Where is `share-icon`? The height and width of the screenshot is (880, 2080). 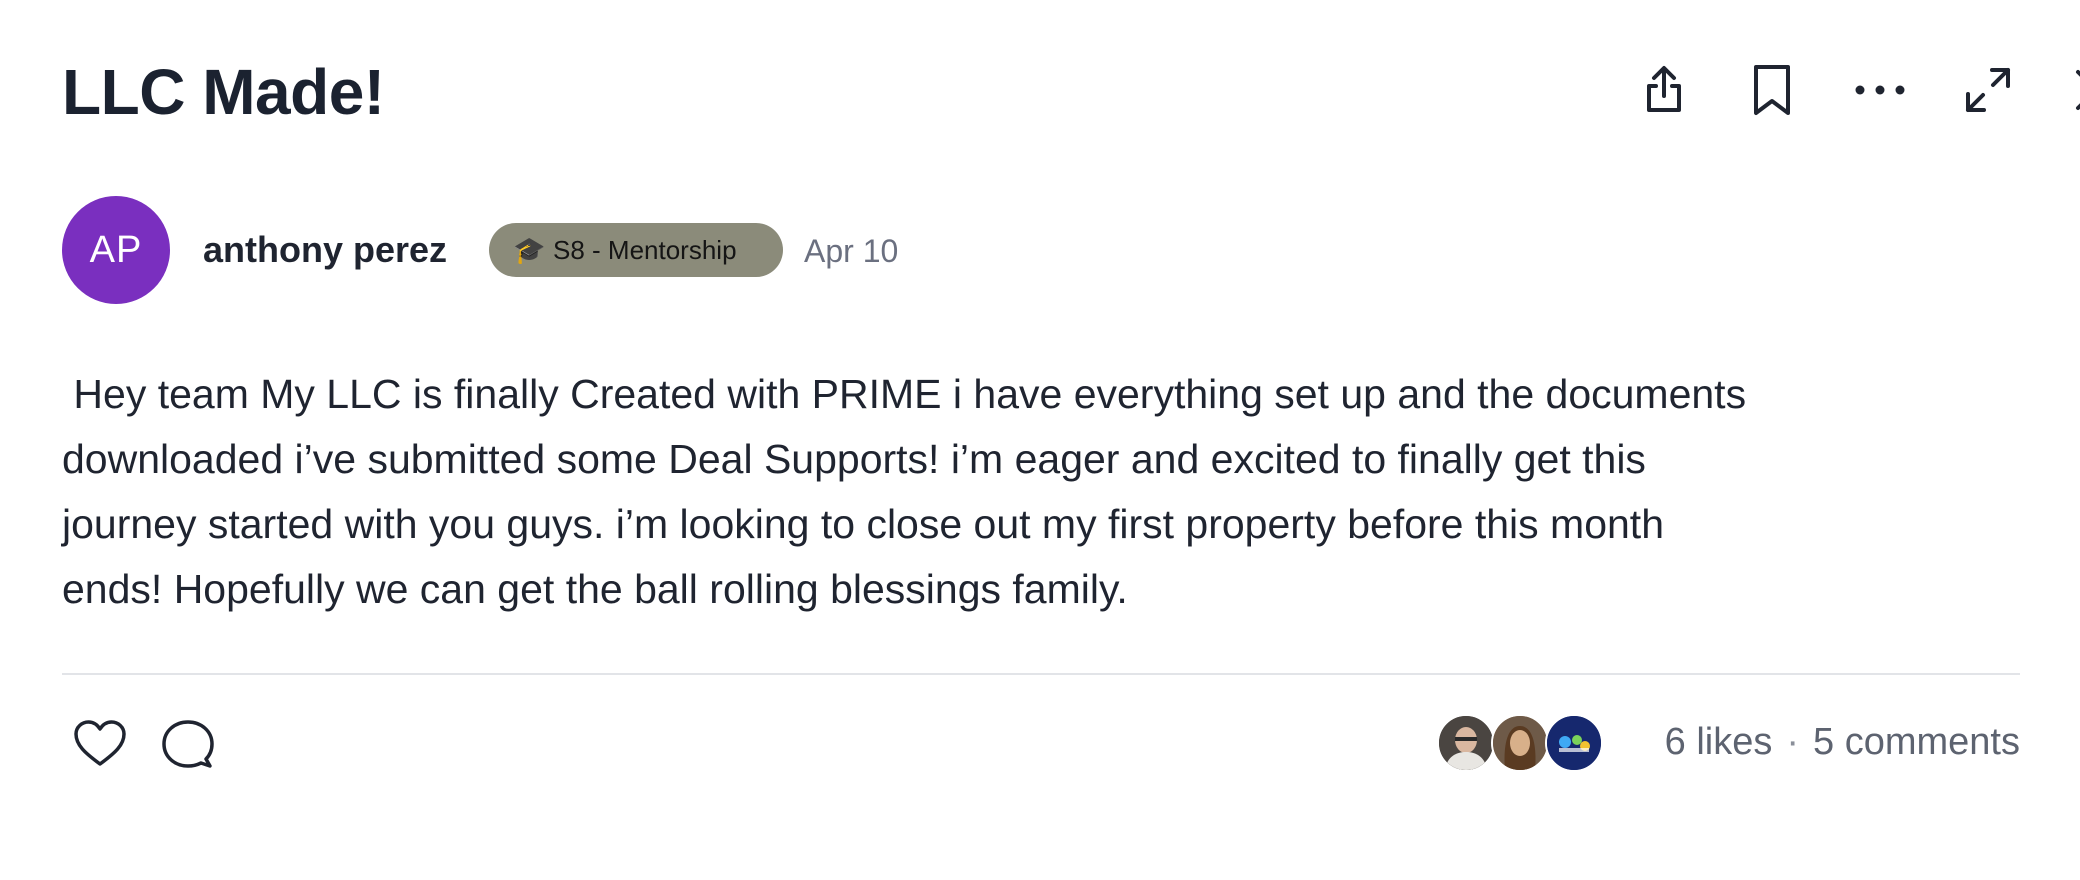 share-icon is located at coordinates (1664, 89).